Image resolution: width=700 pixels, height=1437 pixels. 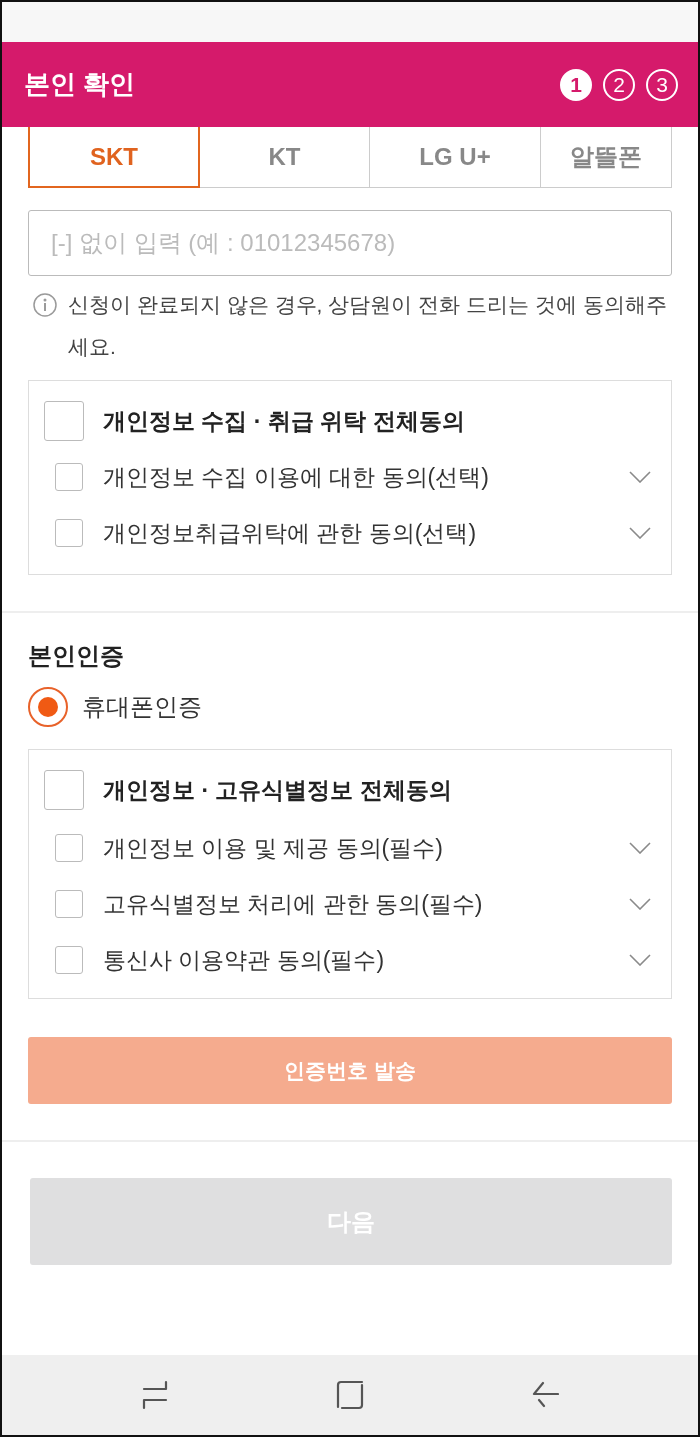 I want to click on notice-text: 신청이 완료되지 않은 경우, 상담원이 전화 드리는 것에 동의해주세요., so click(x=368, y=326).